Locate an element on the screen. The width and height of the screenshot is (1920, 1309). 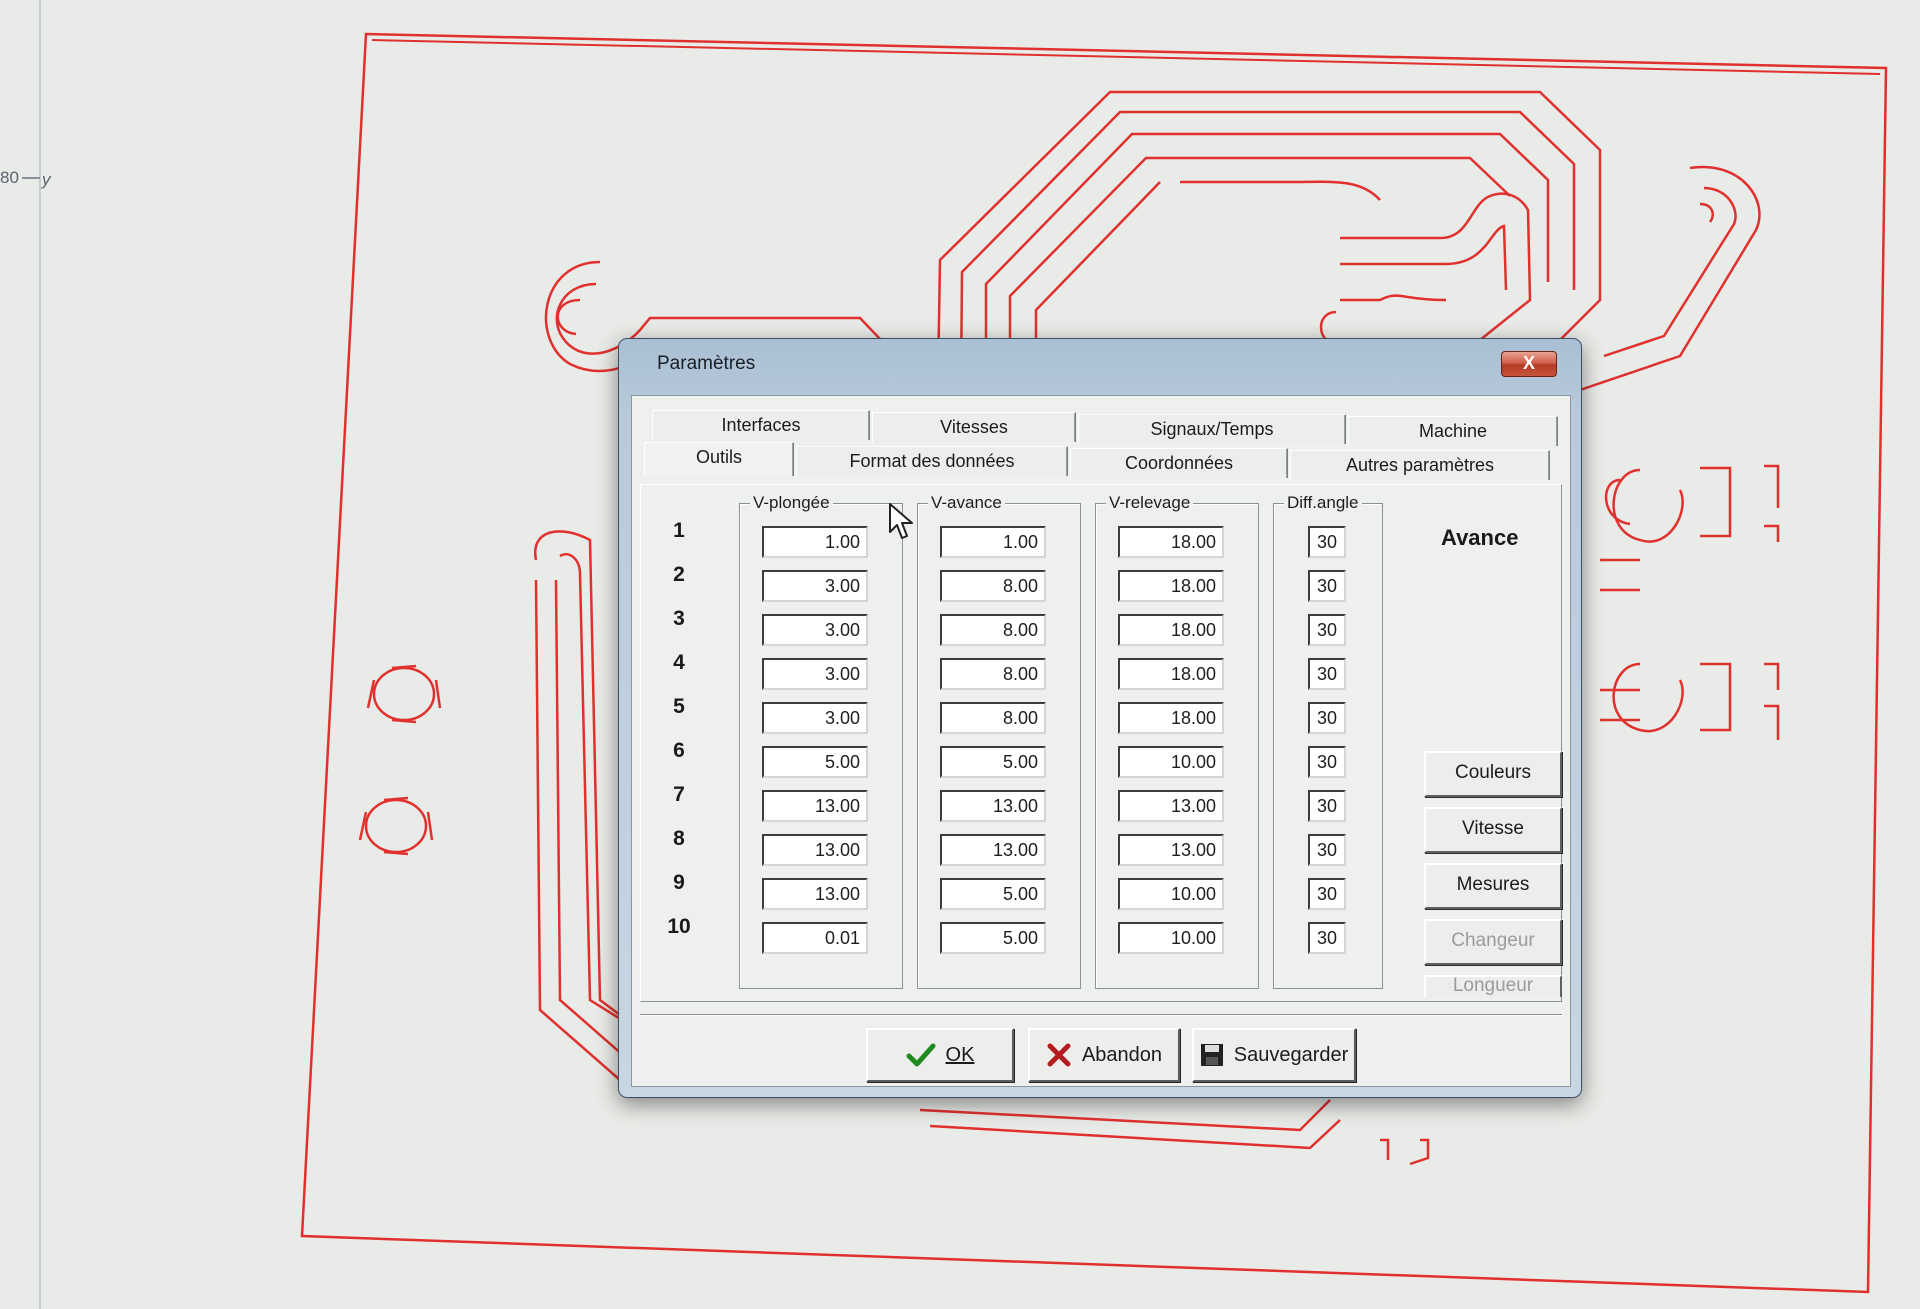
row-number: 7 is located at coordinates (679, 794).